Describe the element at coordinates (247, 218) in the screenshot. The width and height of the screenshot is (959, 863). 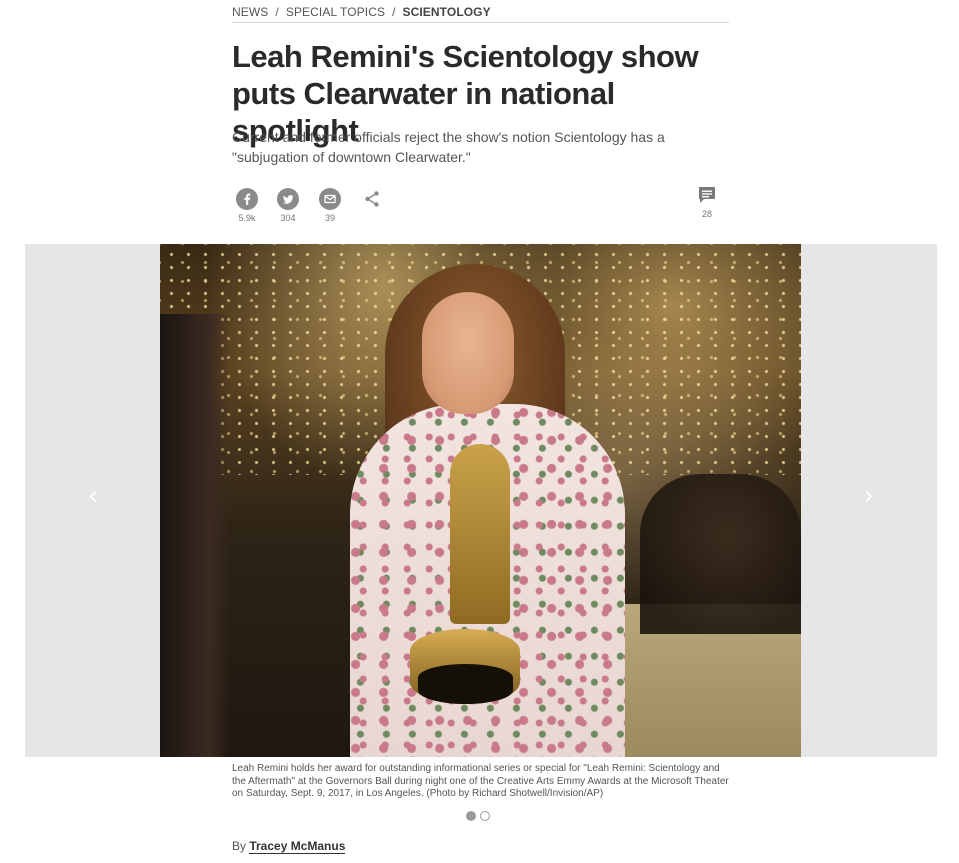
I see `facebook-count: 5.9k` at that location.